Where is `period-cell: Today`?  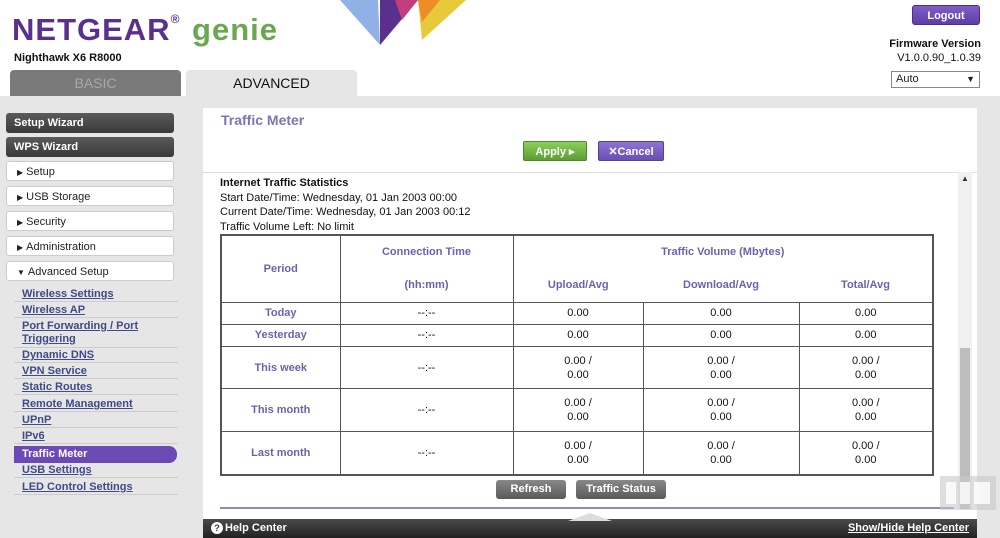 period-cell: Today is located at coordinates (280, 313).